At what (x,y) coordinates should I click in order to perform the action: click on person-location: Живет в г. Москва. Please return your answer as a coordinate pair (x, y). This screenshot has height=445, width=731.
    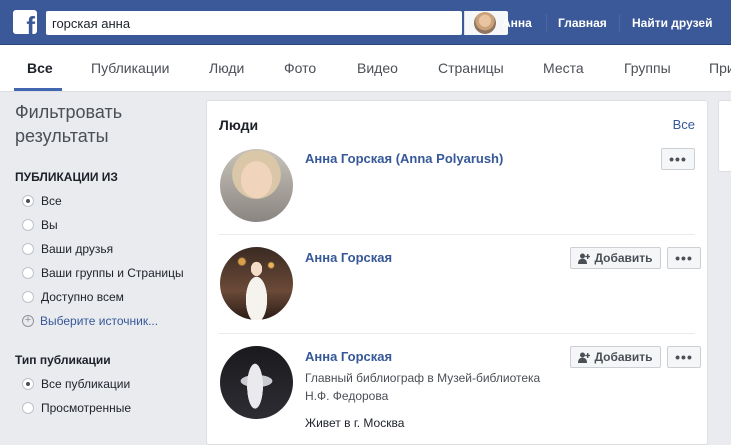
    Looking at the image, I should click on (355, 423).